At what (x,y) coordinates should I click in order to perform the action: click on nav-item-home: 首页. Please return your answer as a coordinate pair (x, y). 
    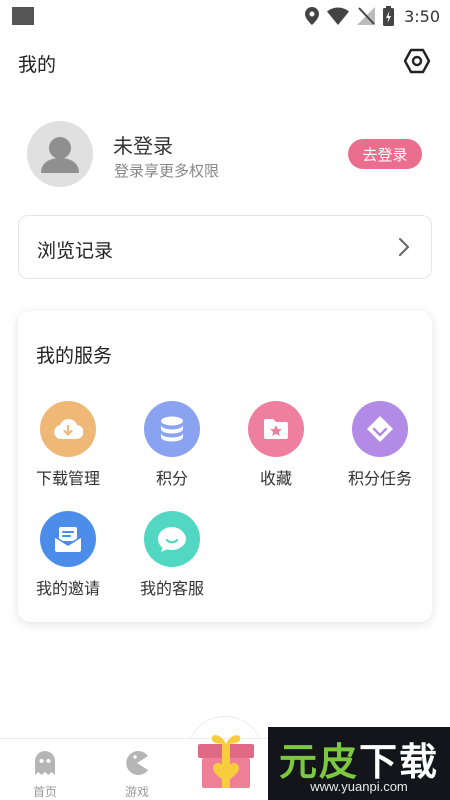
    Looking at the image, I should click on (45, 772).